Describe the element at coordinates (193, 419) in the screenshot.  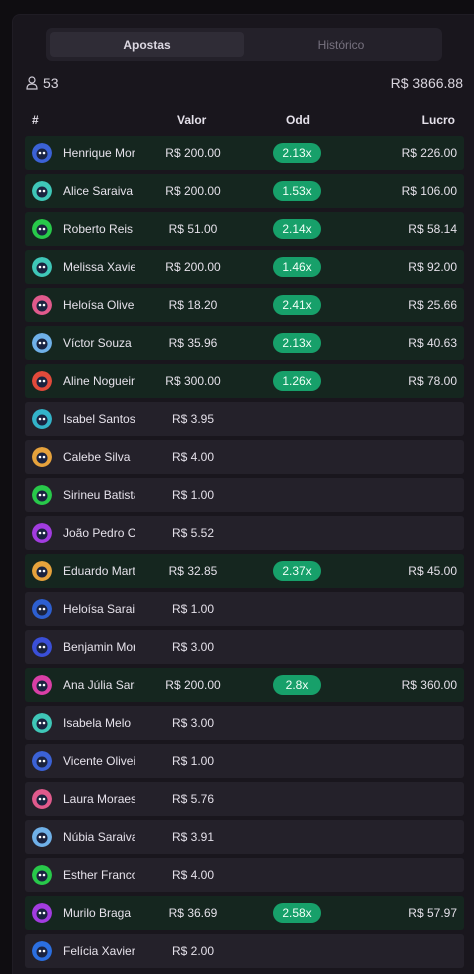
I see `bet-value: R$ 3.95` at that location.